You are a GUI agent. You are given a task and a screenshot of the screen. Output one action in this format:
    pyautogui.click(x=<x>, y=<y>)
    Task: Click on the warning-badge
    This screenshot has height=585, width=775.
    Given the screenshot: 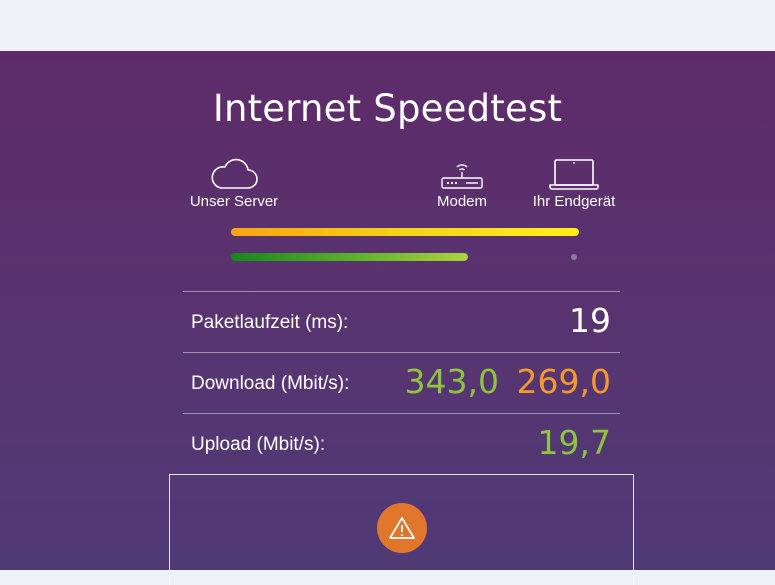 What is the action you would take?
    pyautogui.click(x=402, y=528)
    